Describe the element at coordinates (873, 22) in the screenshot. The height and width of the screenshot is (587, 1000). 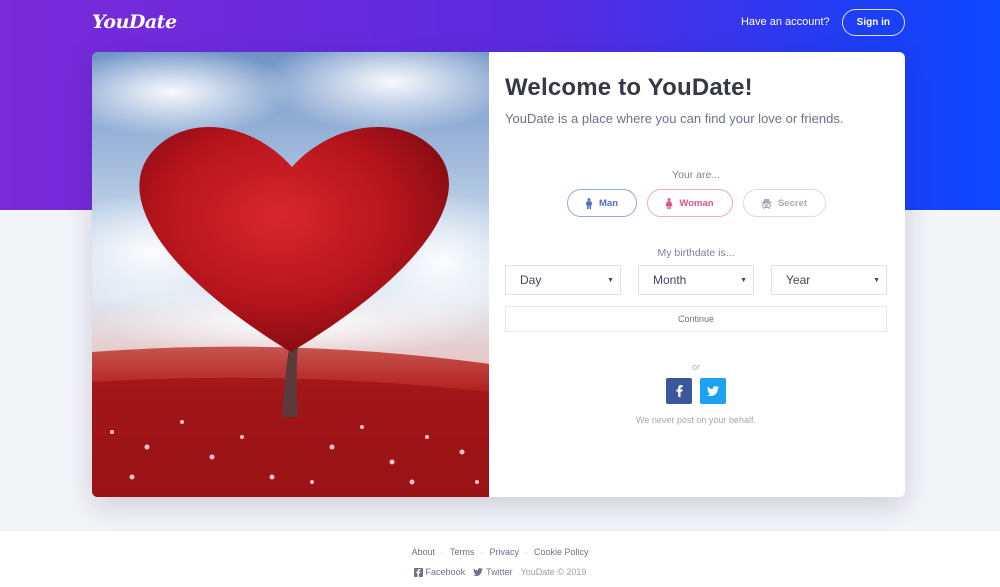
I see `sign-in-button: Sign in` at that location.